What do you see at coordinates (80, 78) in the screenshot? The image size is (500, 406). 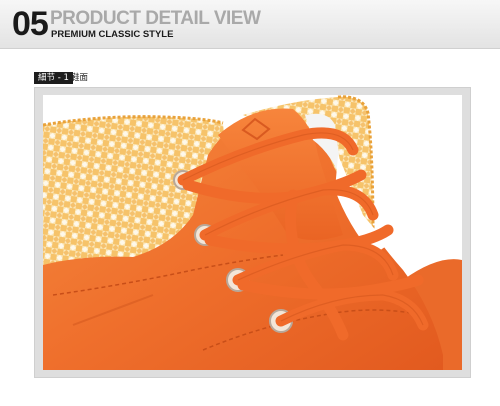 I see `detail-label: 鞋面` at bounding box center [80, 78].